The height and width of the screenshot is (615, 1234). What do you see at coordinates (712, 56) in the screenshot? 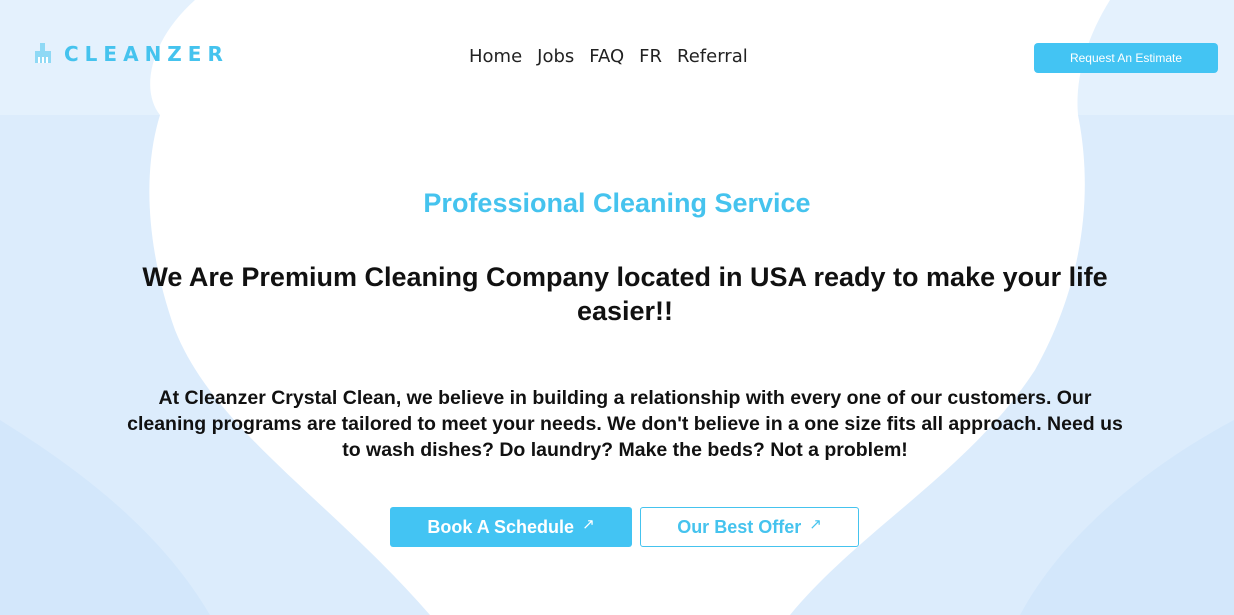
I see `nav-referral: Referral` at bounding box center [712, 56].